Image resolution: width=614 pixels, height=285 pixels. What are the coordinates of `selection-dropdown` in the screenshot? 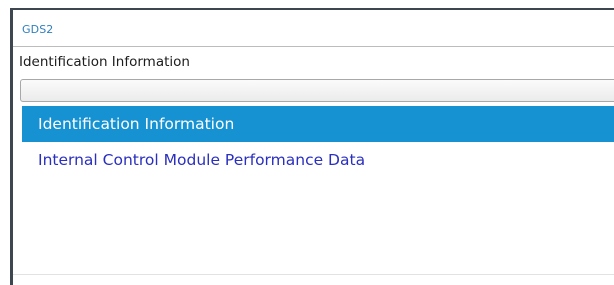 It's located at (317, 90).